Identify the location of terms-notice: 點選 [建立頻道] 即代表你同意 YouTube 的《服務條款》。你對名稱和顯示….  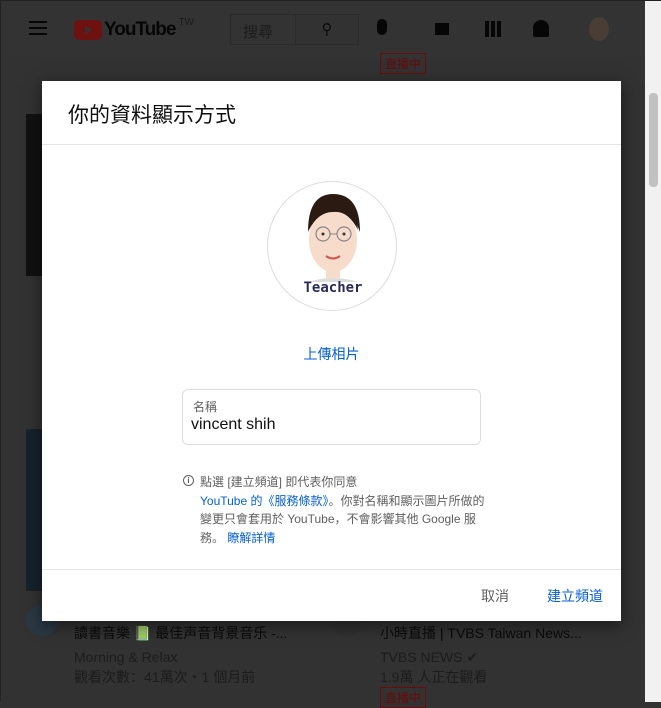
(345, 510).